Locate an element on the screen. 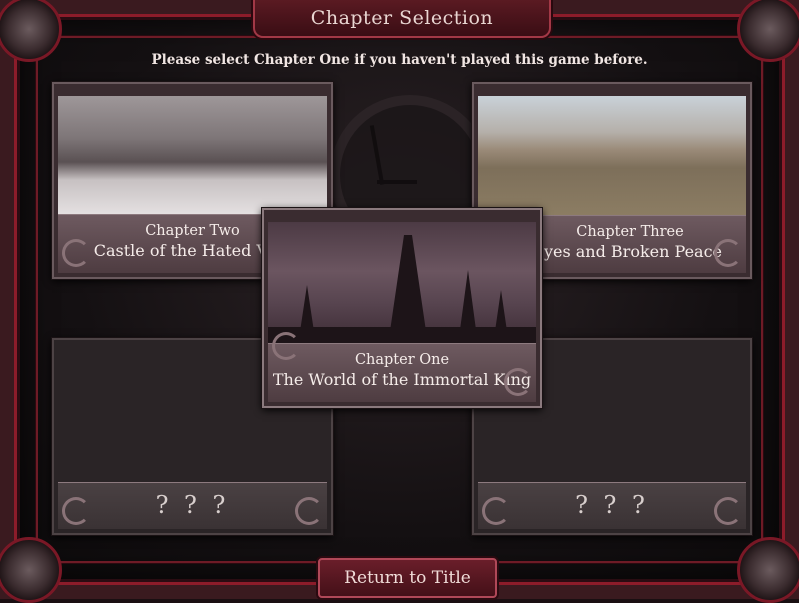 The width and height of the screenshot is (799, 603). chapter-three-subtitle: Chapter Three is located at coordinates (630, 232).